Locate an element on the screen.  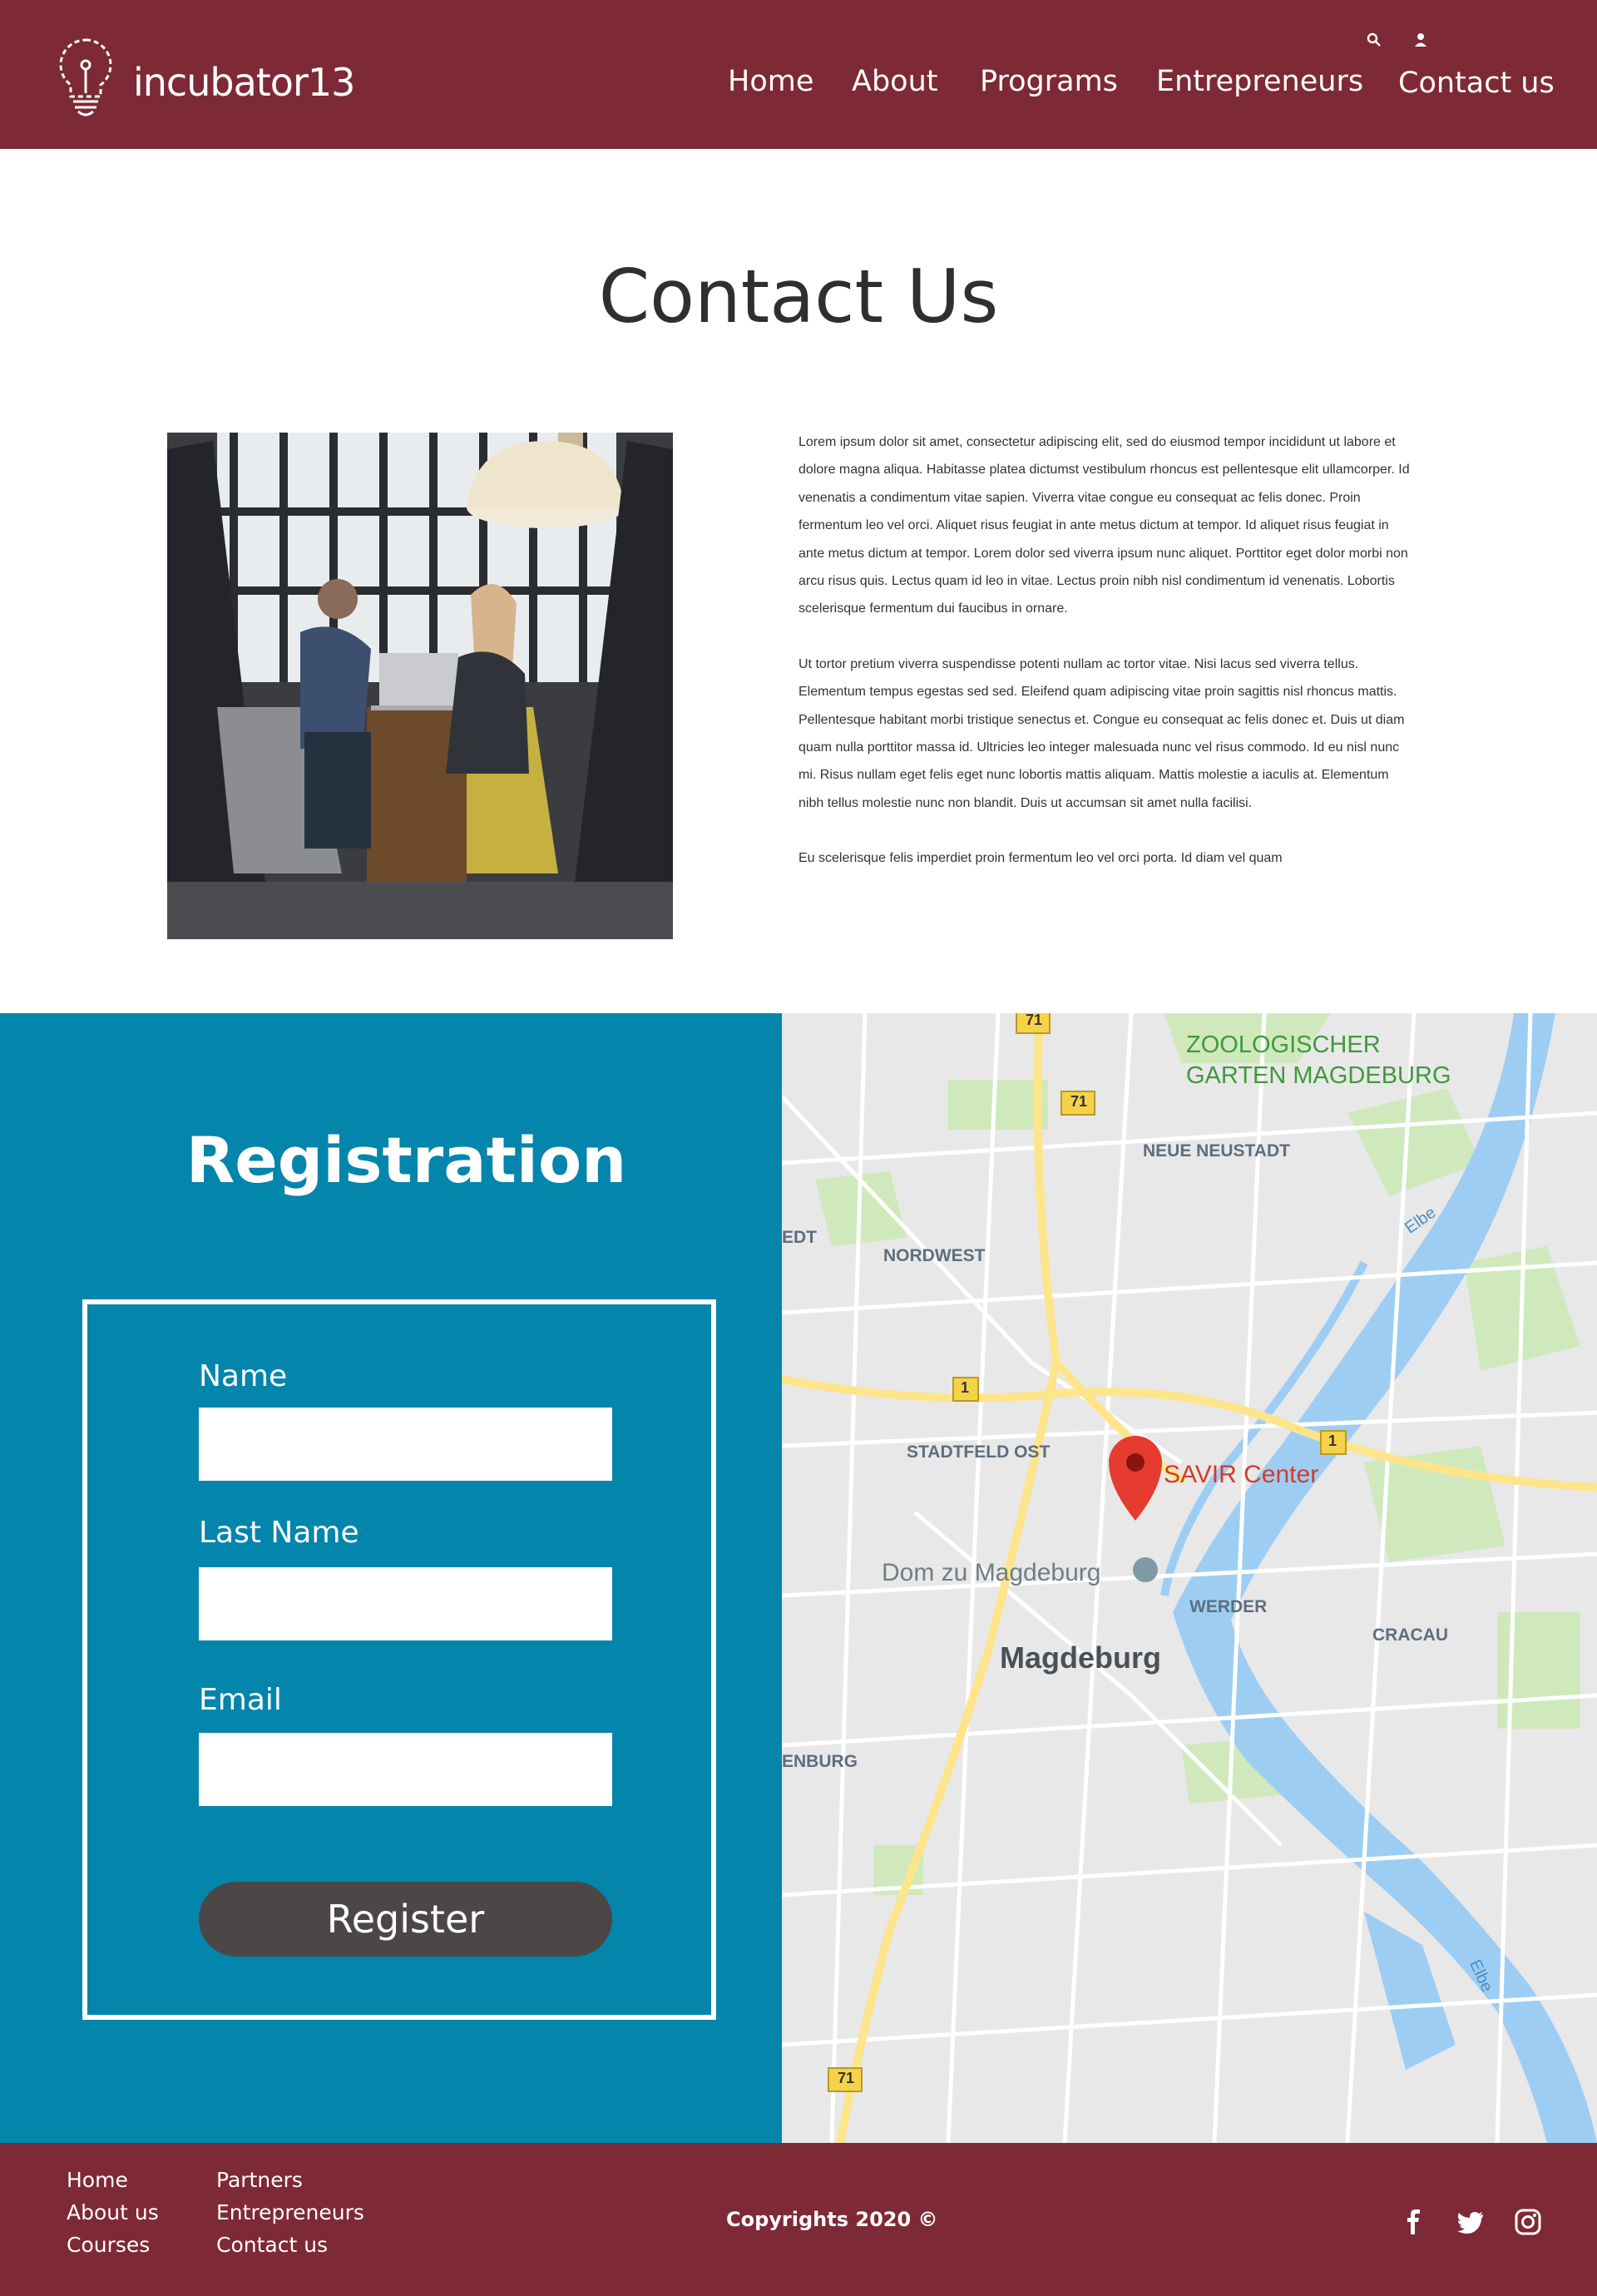
header-utility-icons is located at coordinates (1397, 41).